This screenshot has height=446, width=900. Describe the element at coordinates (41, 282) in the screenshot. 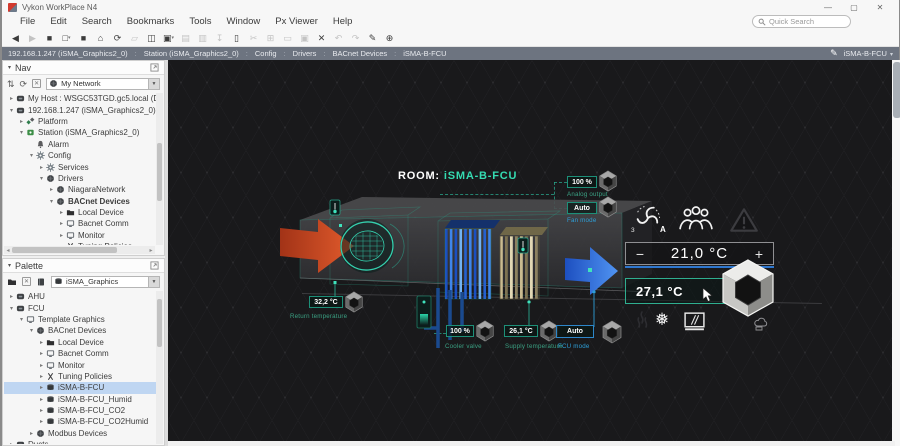

I see `palette-library-icon` at that location.